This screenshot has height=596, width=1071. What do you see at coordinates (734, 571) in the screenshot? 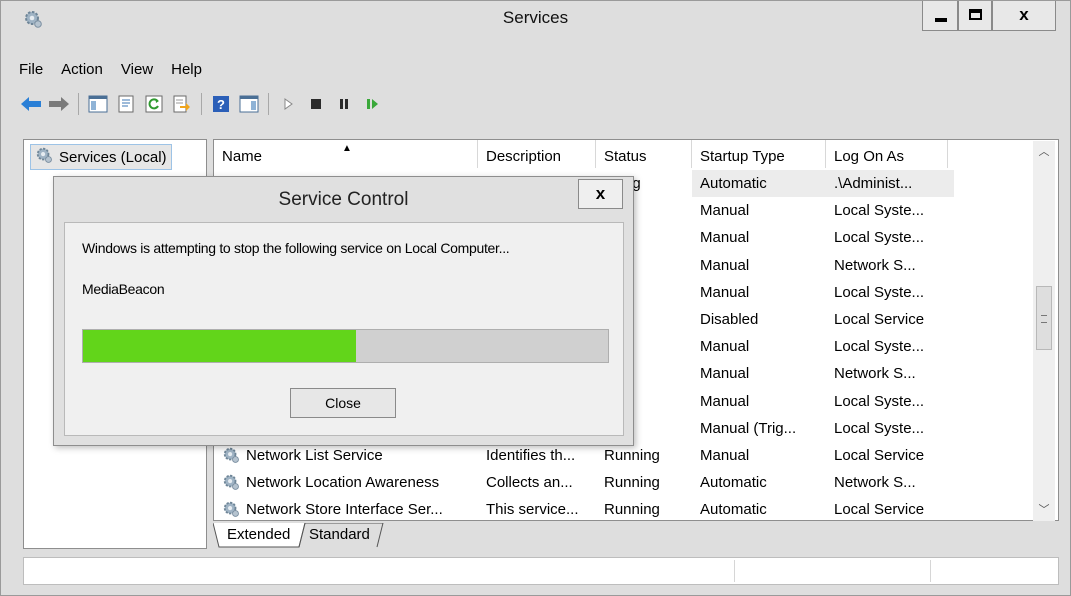
I see `status-bar-divider` at bounding box center [734, 571].